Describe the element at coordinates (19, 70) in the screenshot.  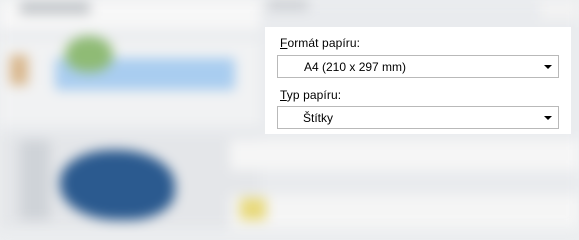
I see `background-thumbnail` at that location.